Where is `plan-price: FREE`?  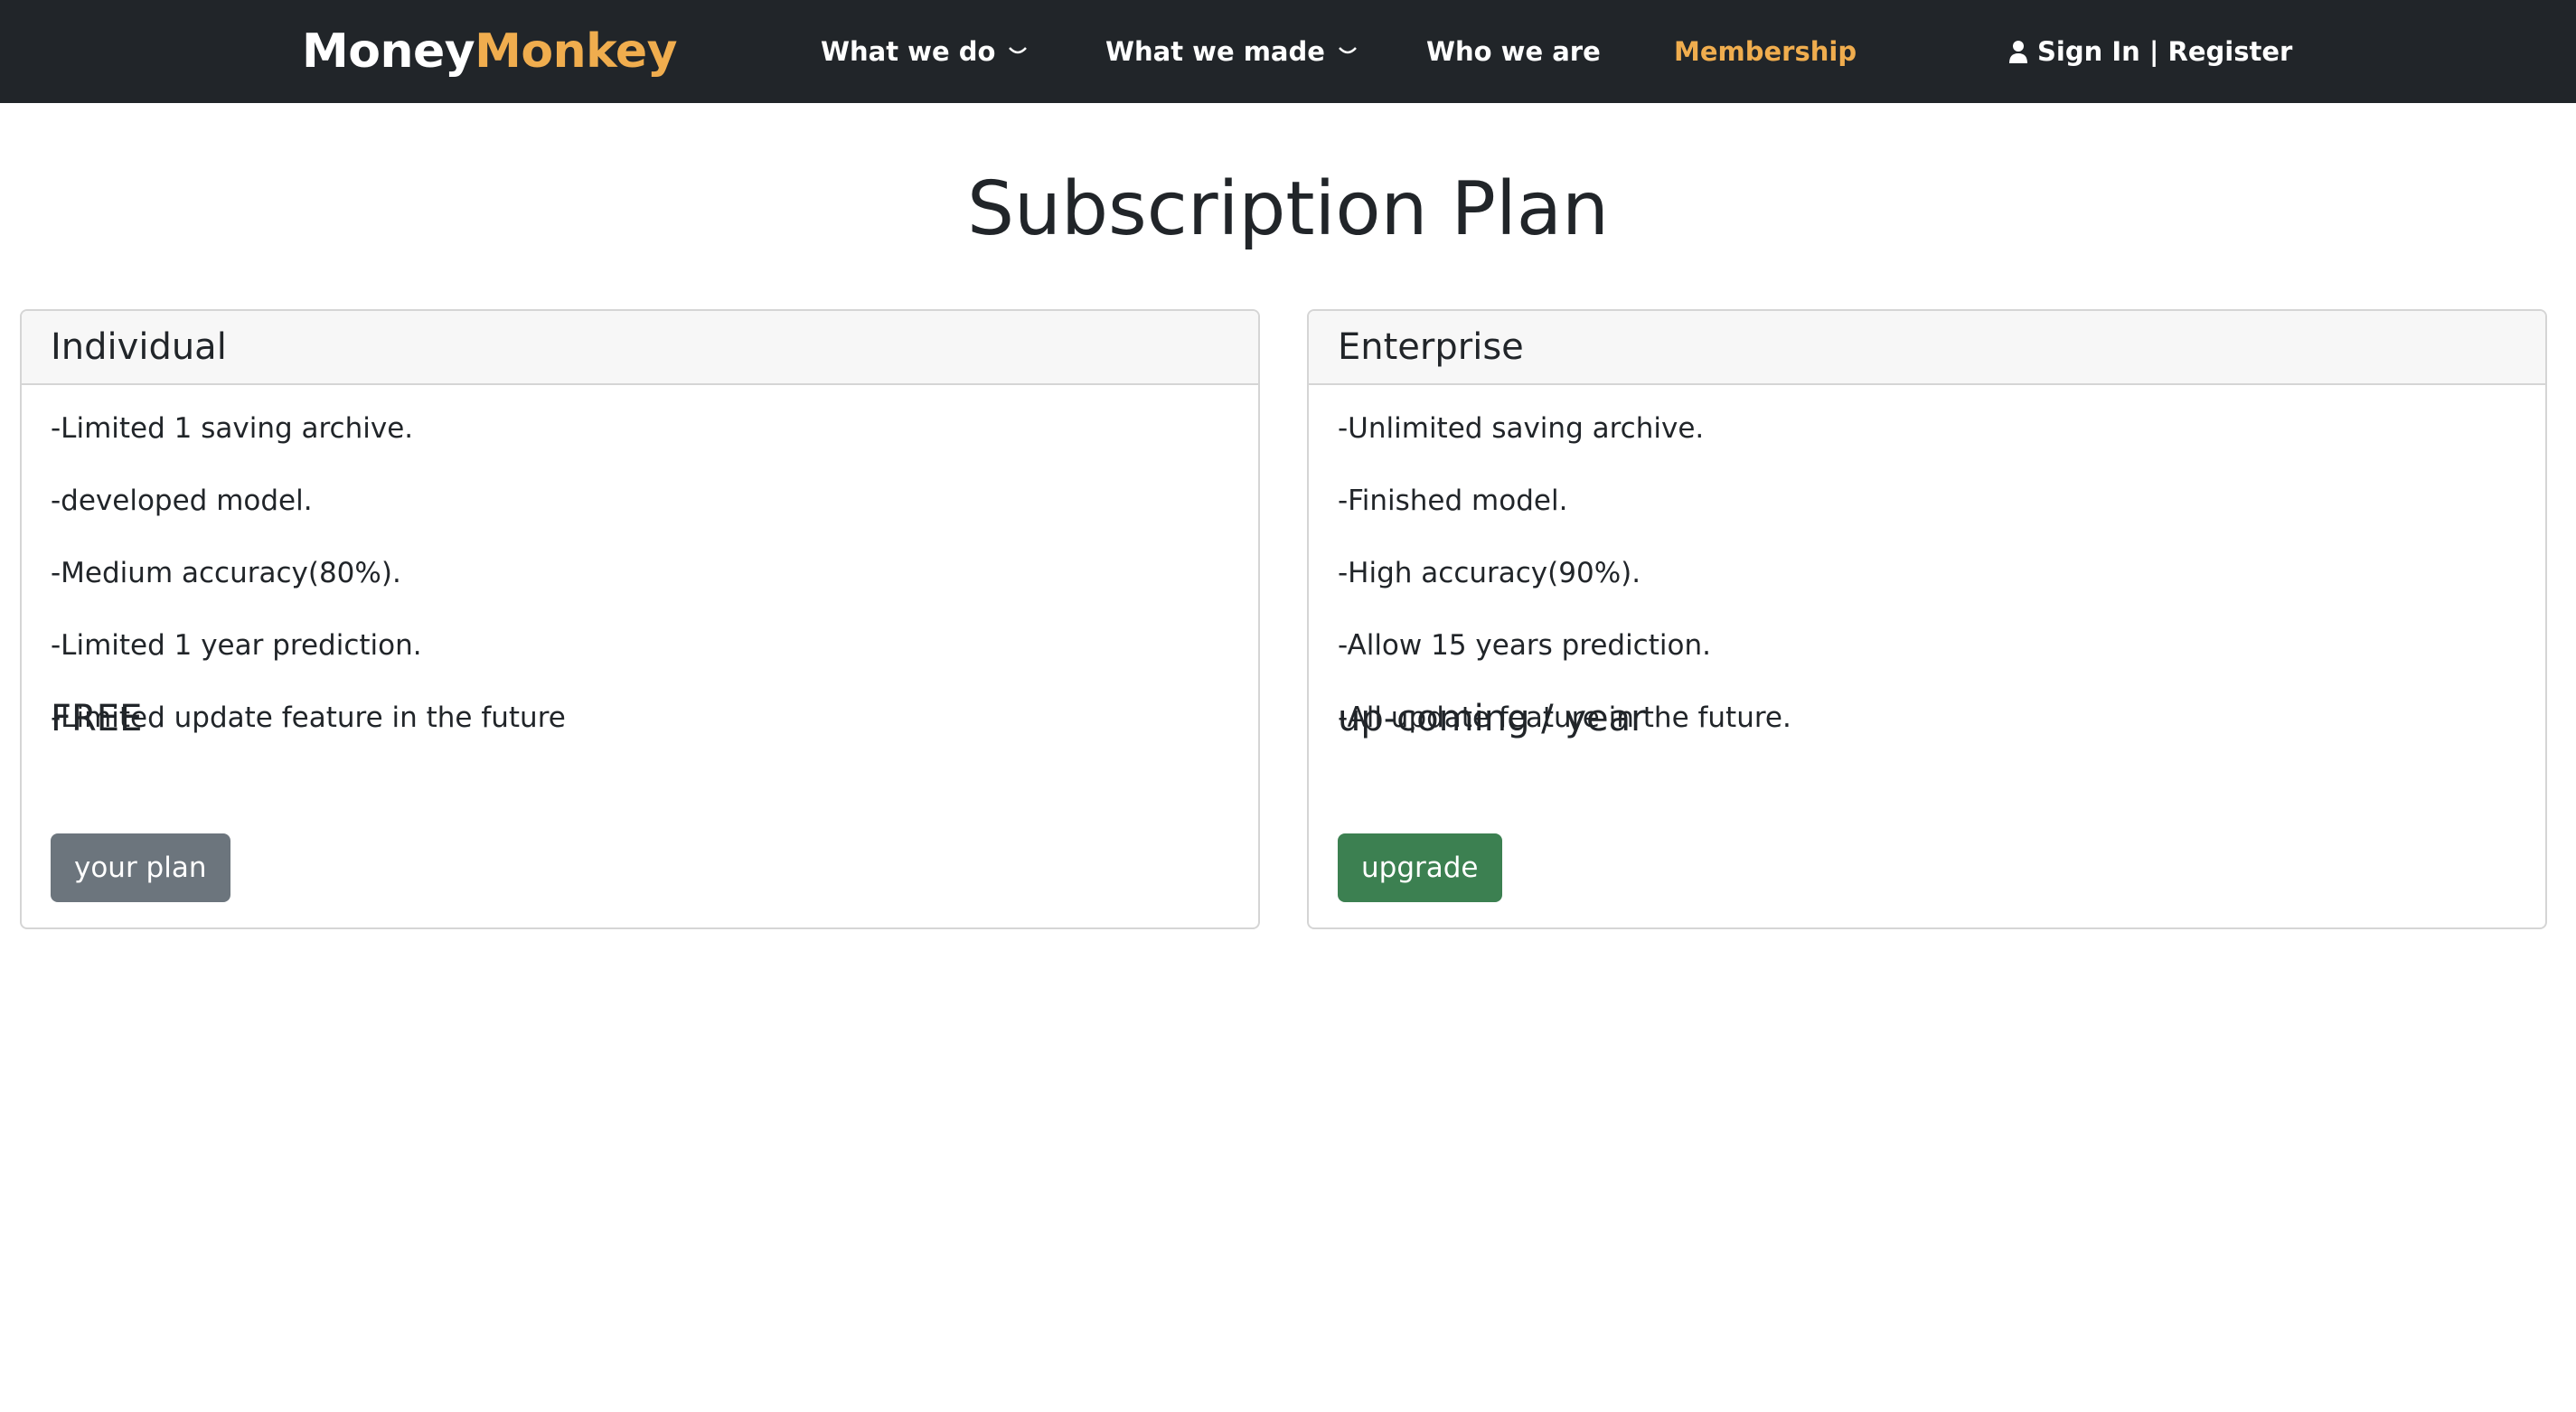 plan-price: FREE is located at coordinates (97, 718).